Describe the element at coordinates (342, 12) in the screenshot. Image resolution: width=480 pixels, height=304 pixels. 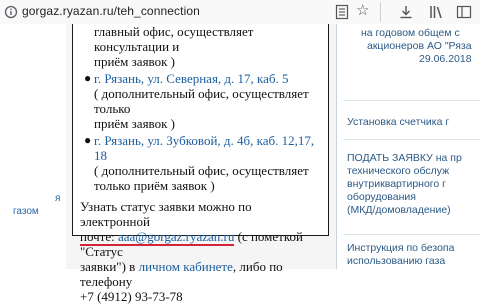
I see `reader-mode-icon` at that location.